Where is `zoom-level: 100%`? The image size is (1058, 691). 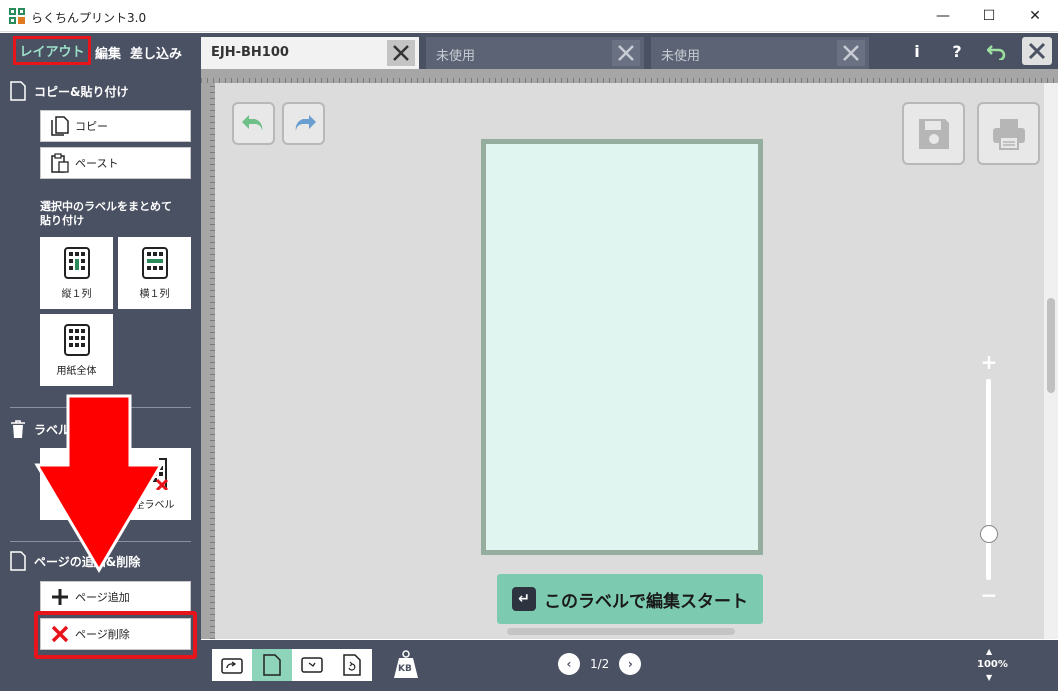
zoom-level: 100% is located at coordinates (992, 664).